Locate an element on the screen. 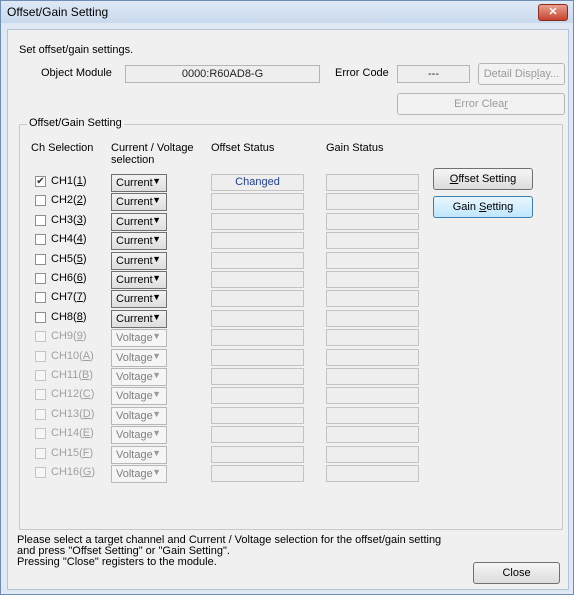 Image resolution: width=574 pixels, height=595 pixels. channel-row: CH15(F) Voltage ▼ is located at coordinates (288, 455).